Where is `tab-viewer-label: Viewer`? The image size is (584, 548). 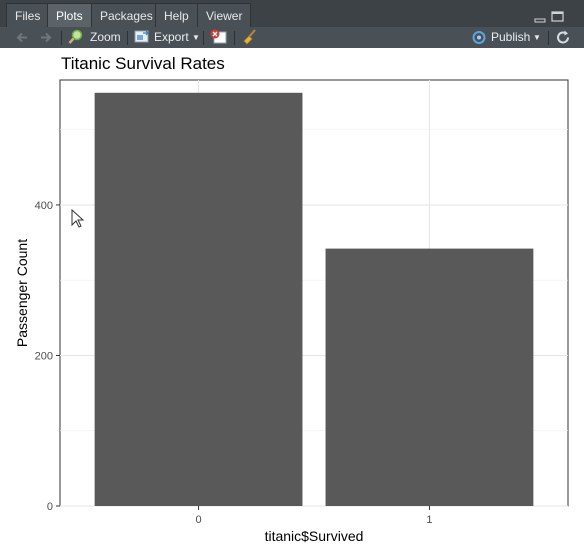 tab-viewer-label: Viewer is located at coordinates (224, 16).